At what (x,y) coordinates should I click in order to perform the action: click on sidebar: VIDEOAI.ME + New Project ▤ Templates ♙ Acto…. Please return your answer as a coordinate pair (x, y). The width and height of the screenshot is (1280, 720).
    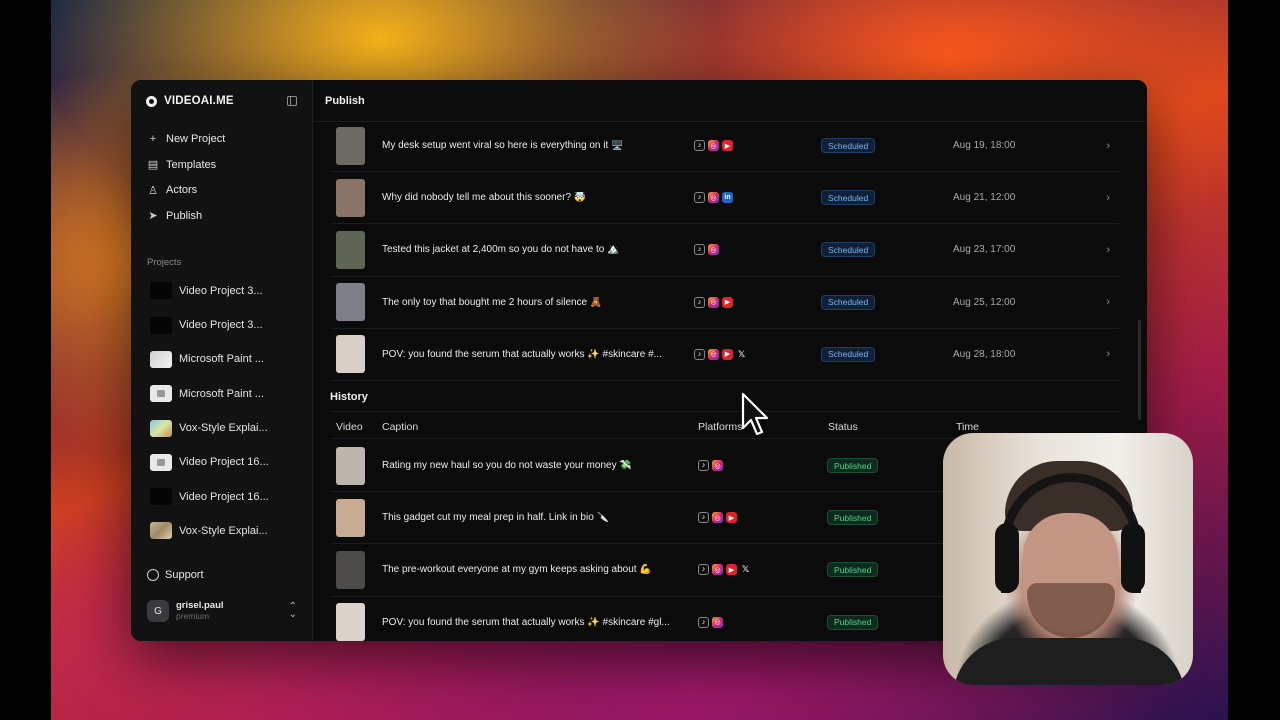
    Looking at the image, I should click on (222, 360).